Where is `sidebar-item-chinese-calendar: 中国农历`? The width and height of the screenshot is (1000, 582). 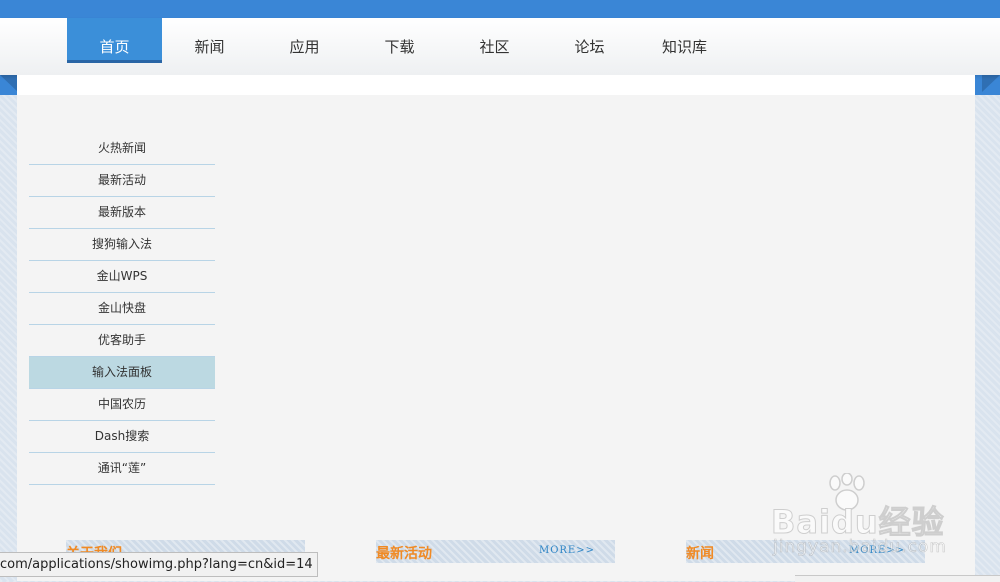
sidebar-item-chinese-calendar: 中国农历 is located at coordinates (122, 405).